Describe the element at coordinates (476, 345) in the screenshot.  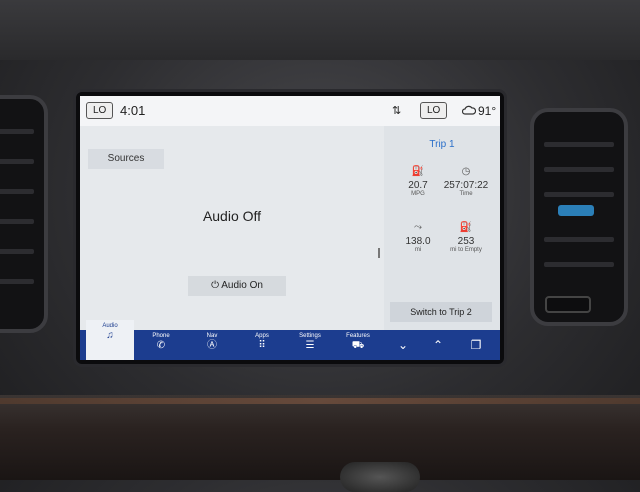
I see `copy-icon: ❐` at that location.